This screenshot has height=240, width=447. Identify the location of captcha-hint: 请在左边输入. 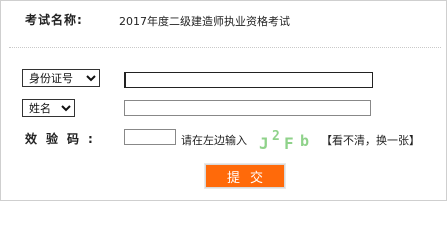
(214, 140).